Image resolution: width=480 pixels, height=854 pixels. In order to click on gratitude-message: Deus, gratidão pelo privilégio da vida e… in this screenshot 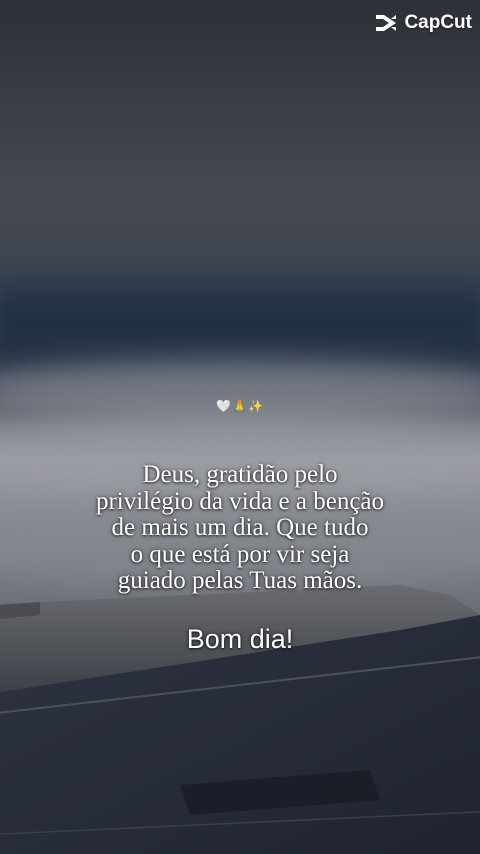, I will do `click(240, 528)`.